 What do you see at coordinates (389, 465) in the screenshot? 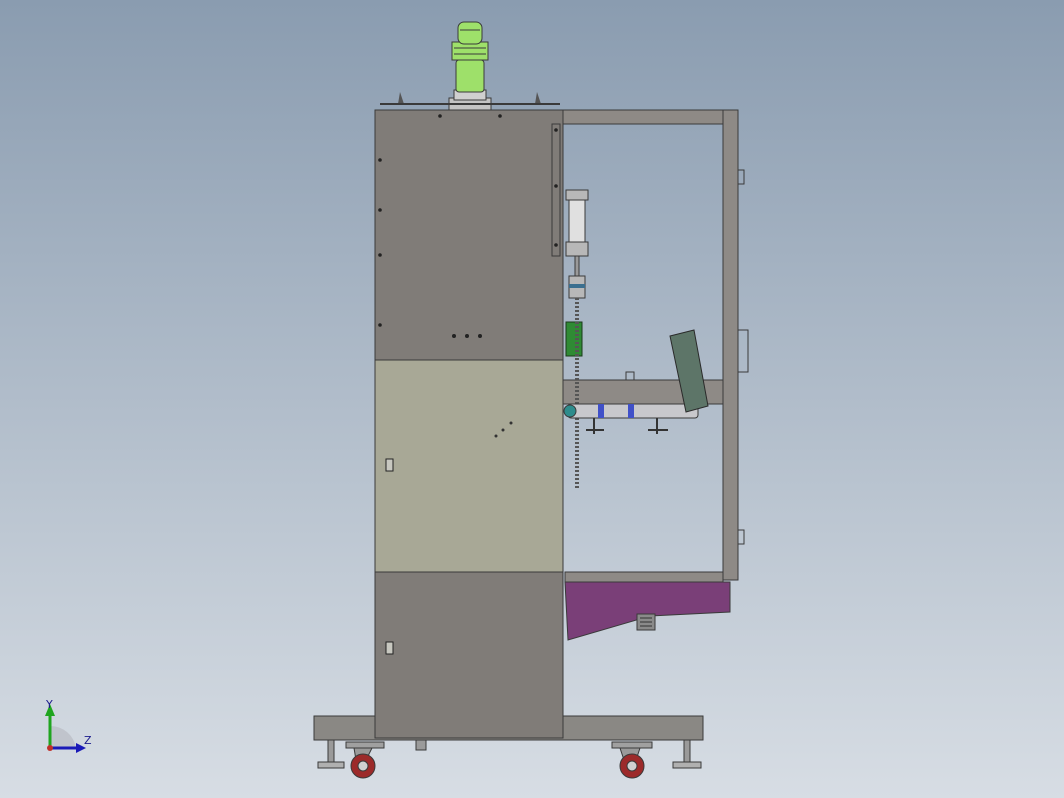
I see `door-handle-middle` at bounding box center [389, 465].